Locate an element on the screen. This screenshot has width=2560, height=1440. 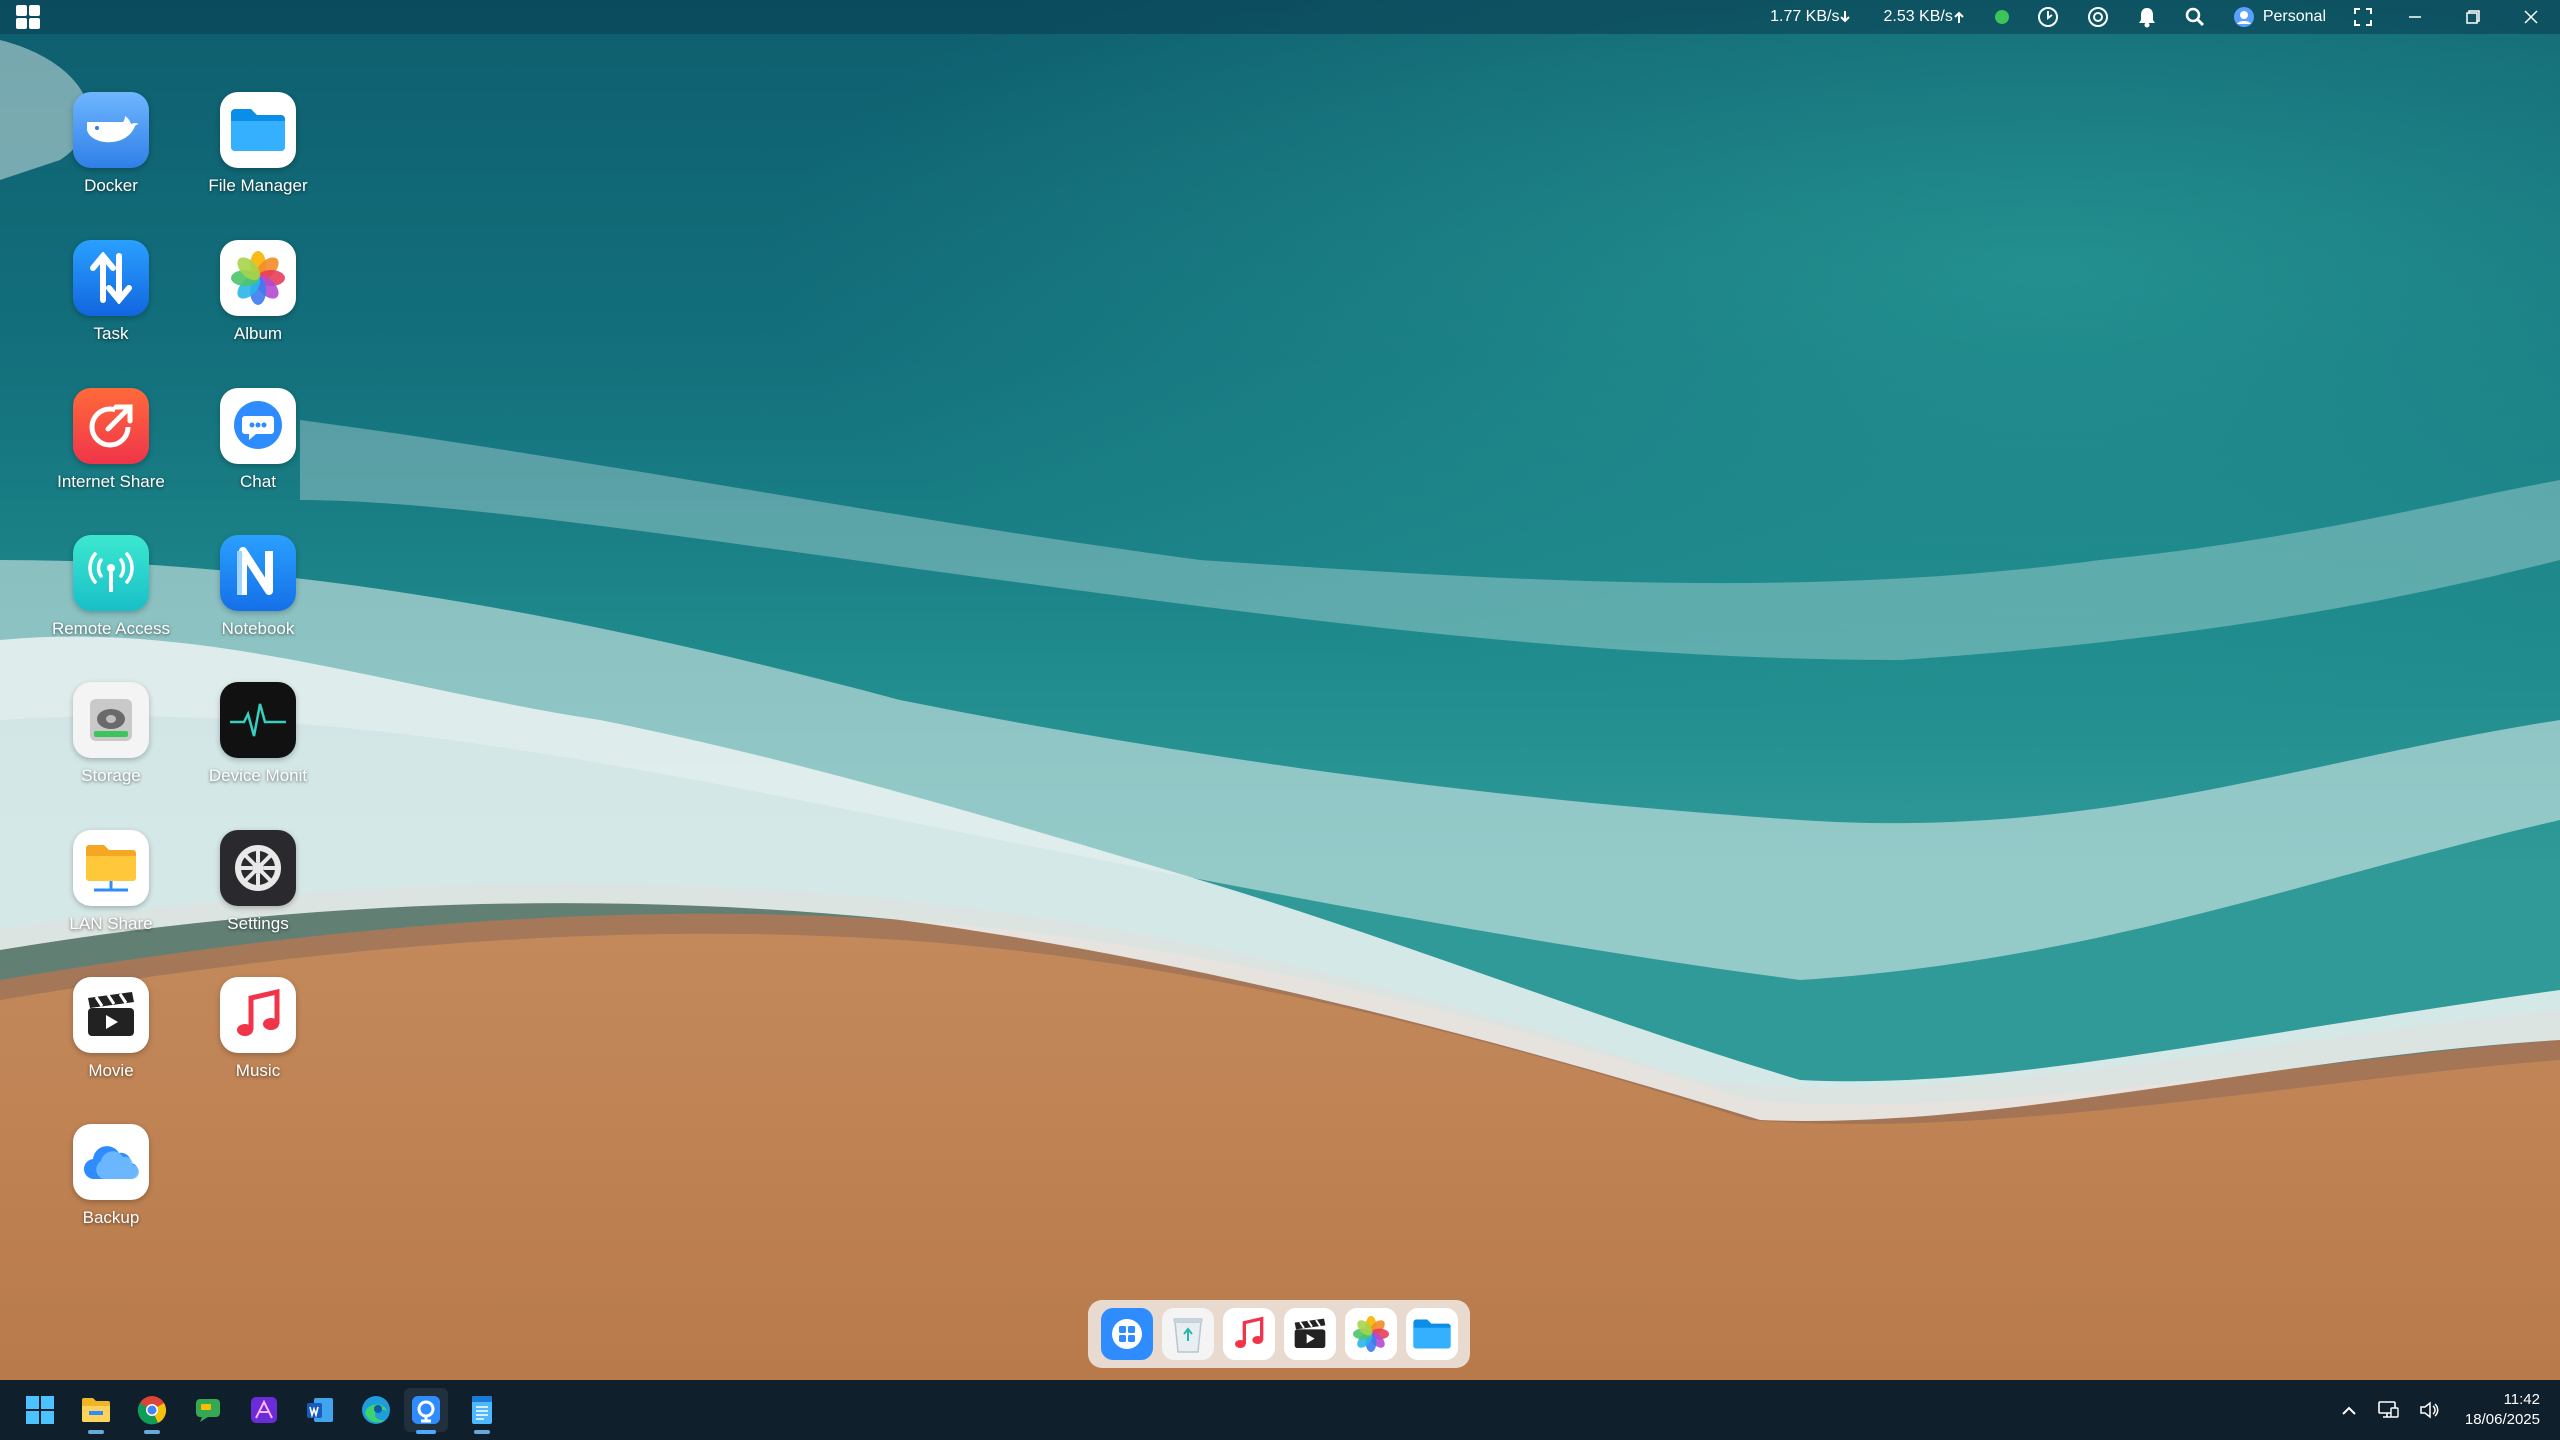
upload-speed: 2.53 KB/s is located at coordinates (1923, 17).